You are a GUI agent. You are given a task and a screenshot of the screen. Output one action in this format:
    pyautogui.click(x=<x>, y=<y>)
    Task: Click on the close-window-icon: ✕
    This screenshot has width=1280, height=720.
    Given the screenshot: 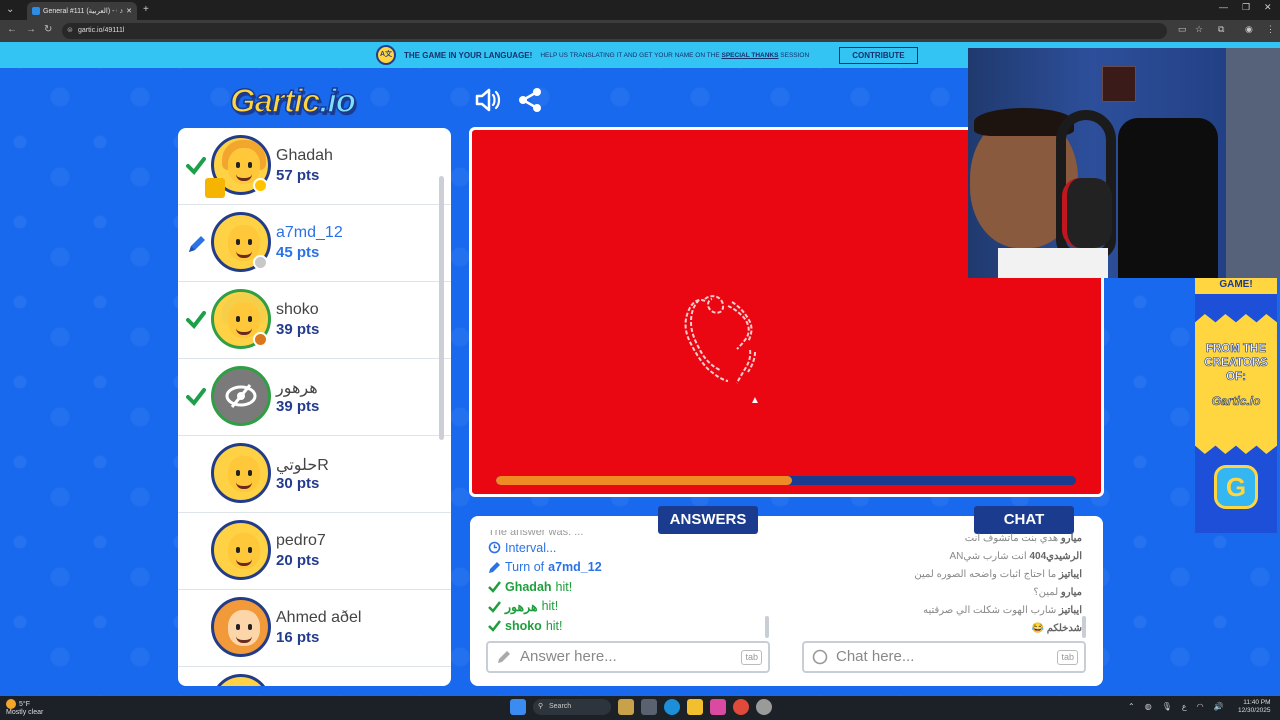 What is the action you would take?
    pyautogui.click(x=1268, y=7)
    